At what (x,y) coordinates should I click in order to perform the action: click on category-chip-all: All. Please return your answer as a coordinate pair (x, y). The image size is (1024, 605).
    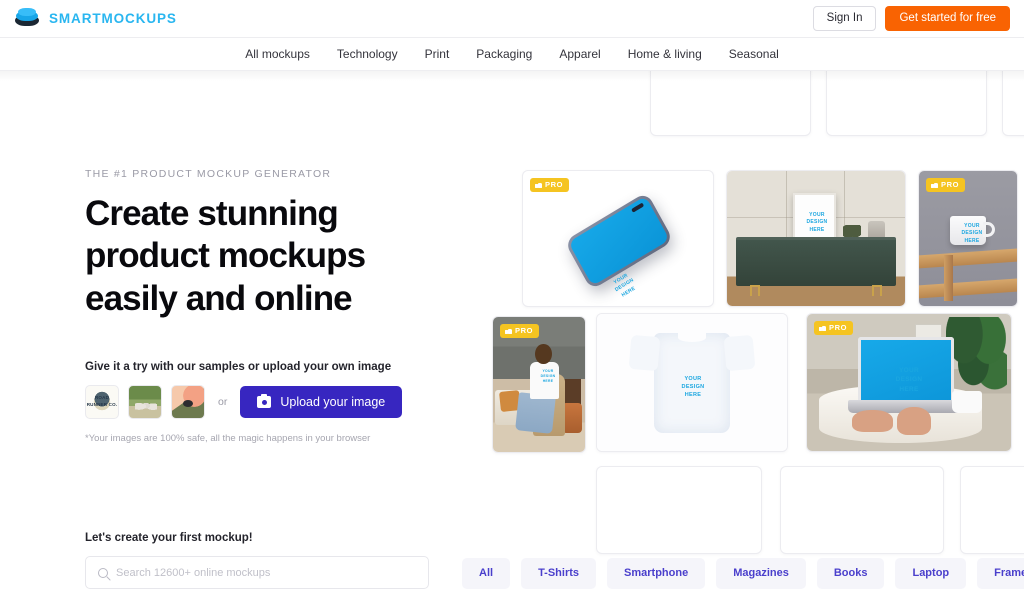
    Looking at the image, I should click on (486, 573).